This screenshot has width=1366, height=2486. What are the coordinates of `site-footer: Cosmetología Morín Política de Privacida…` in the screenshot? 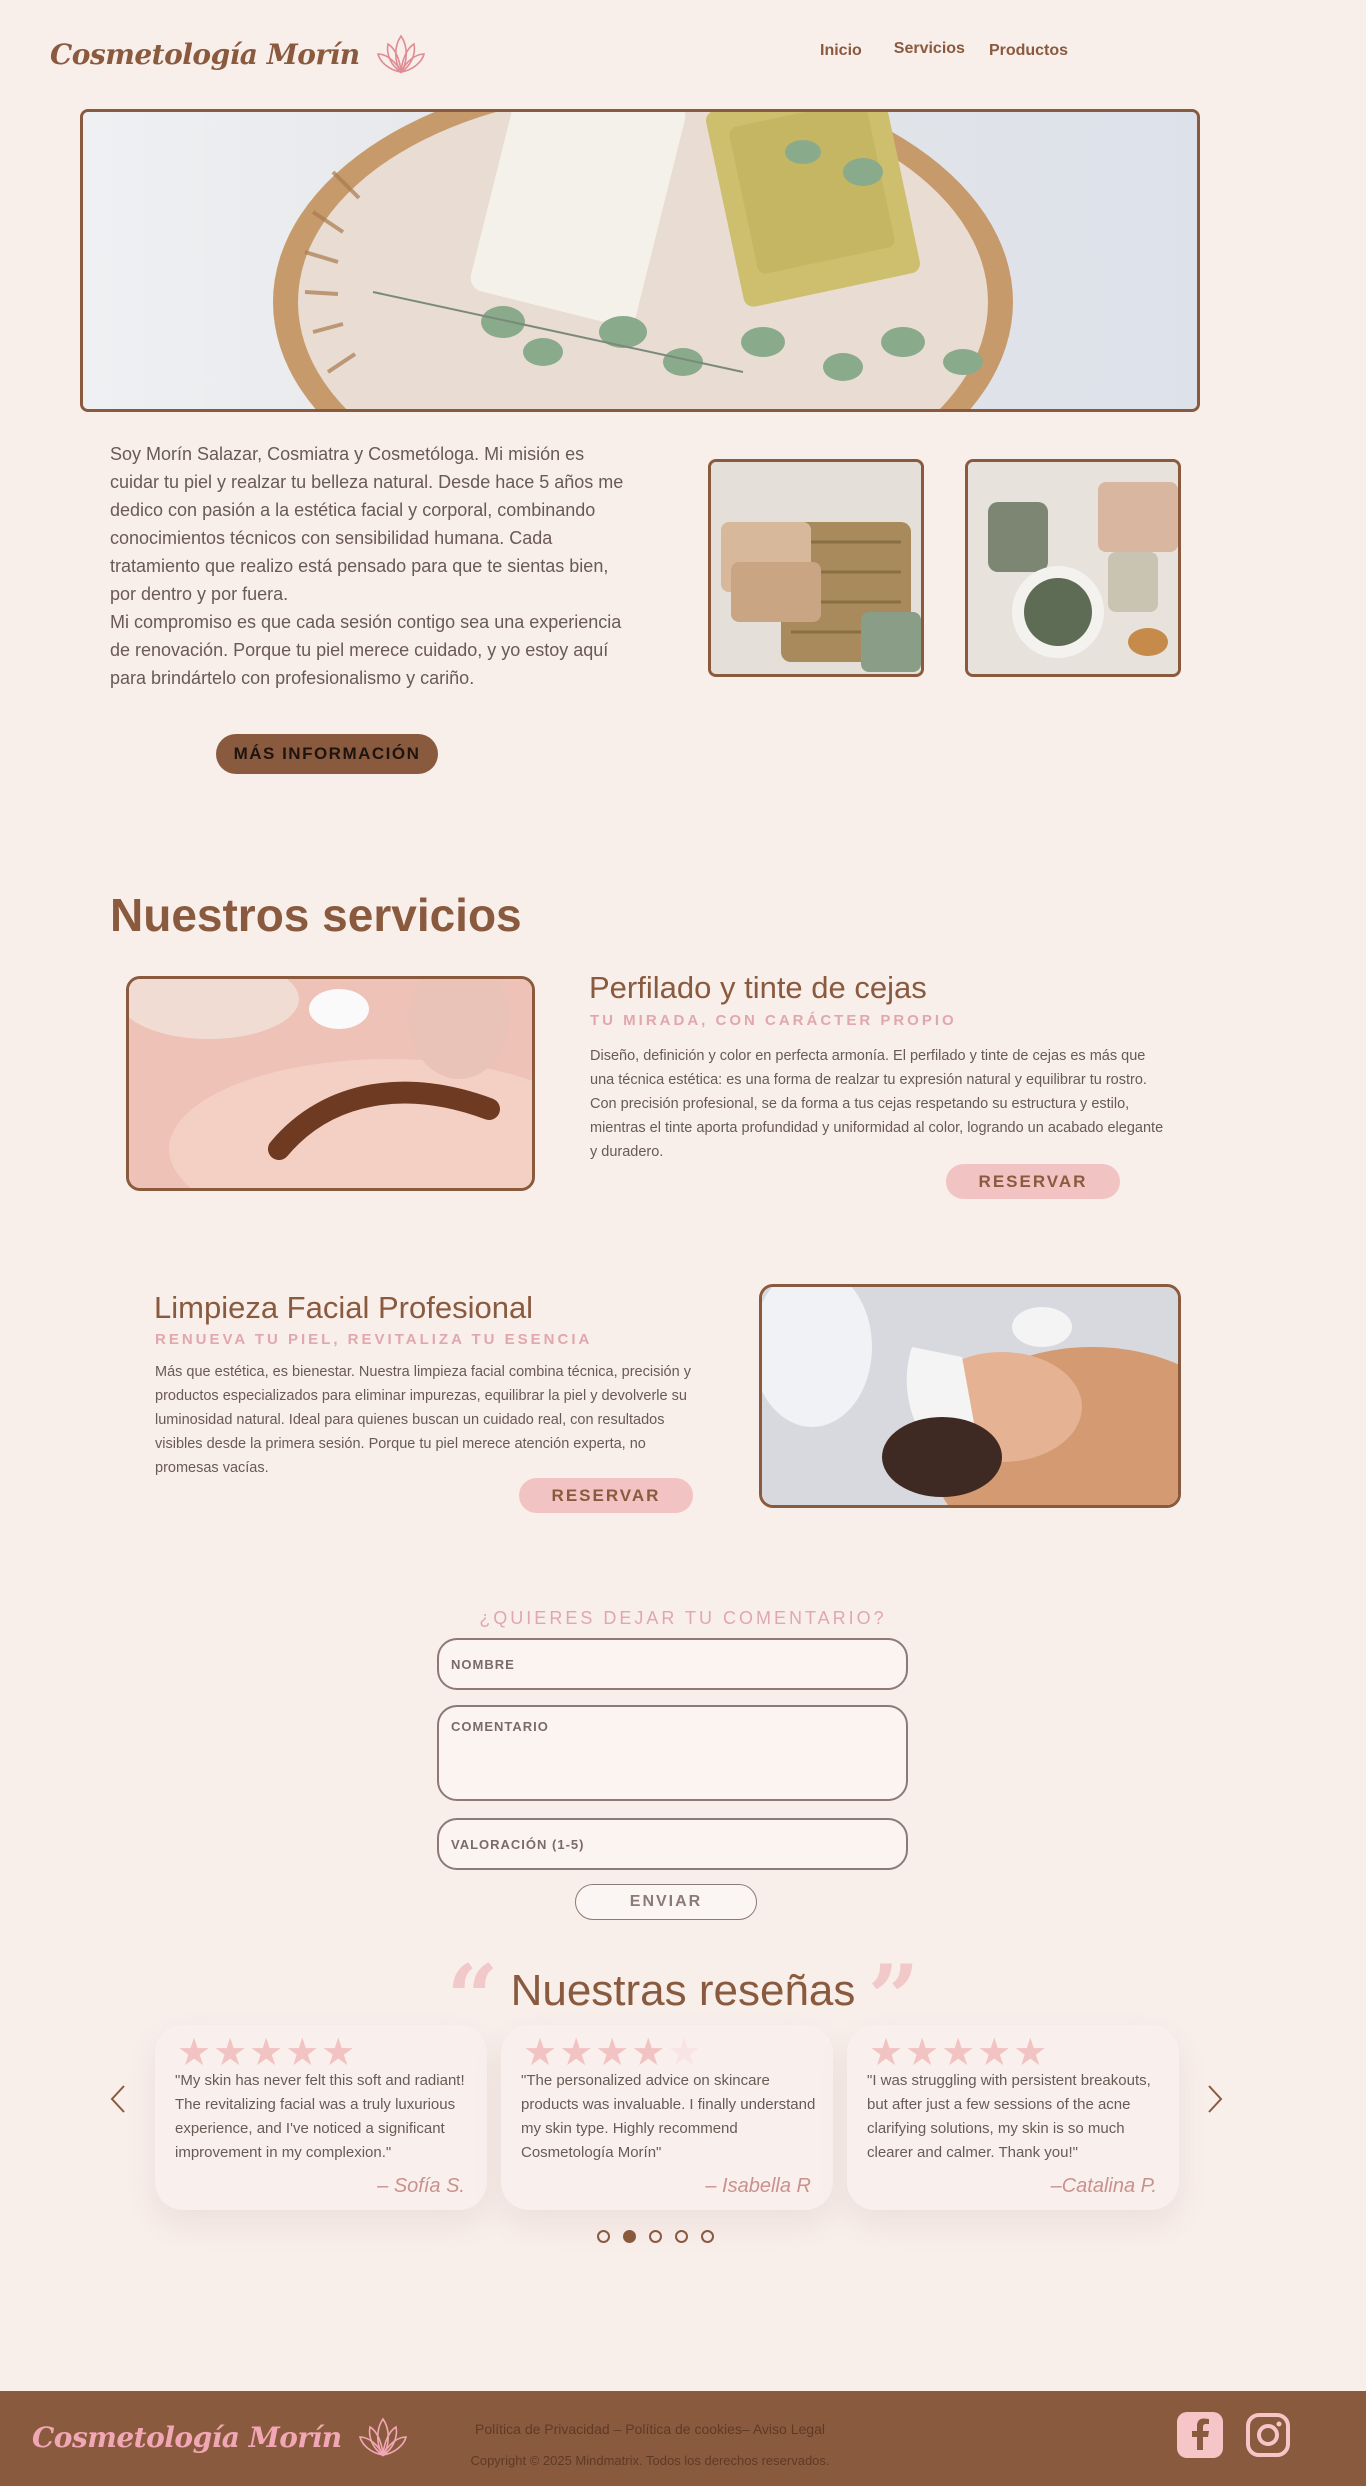 It's located at (683, 2438).